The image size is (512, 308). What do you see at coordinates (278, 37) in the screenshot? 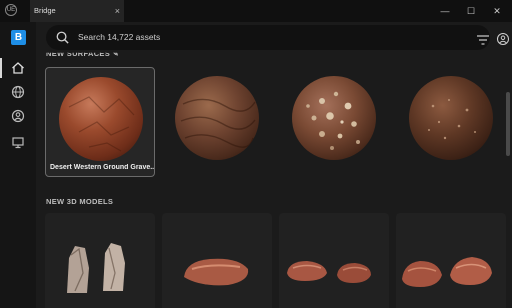
I see `search-bar: Search 14,722 assets` at bounding box center [278, 37].